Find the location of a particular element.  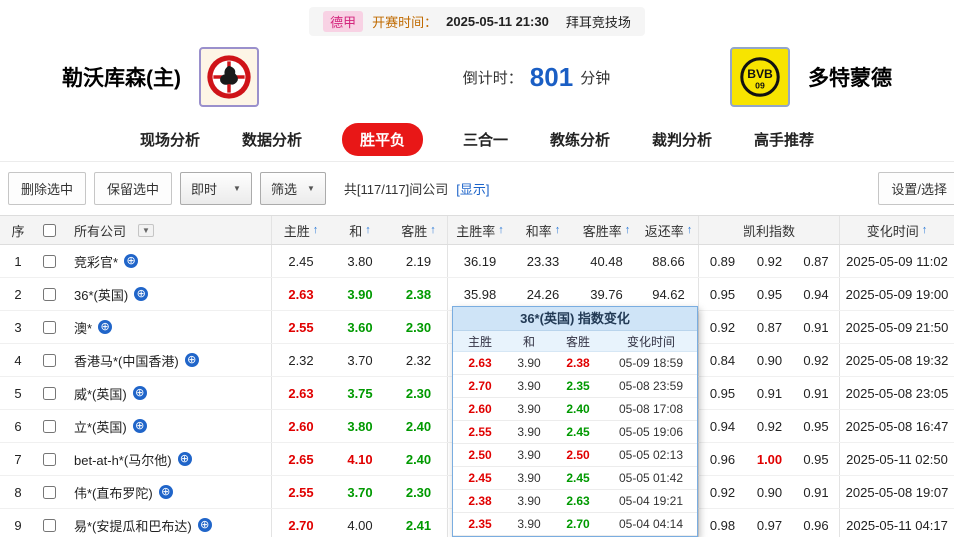

company-name: 36*(英国) is located at coordinates (101, 295).